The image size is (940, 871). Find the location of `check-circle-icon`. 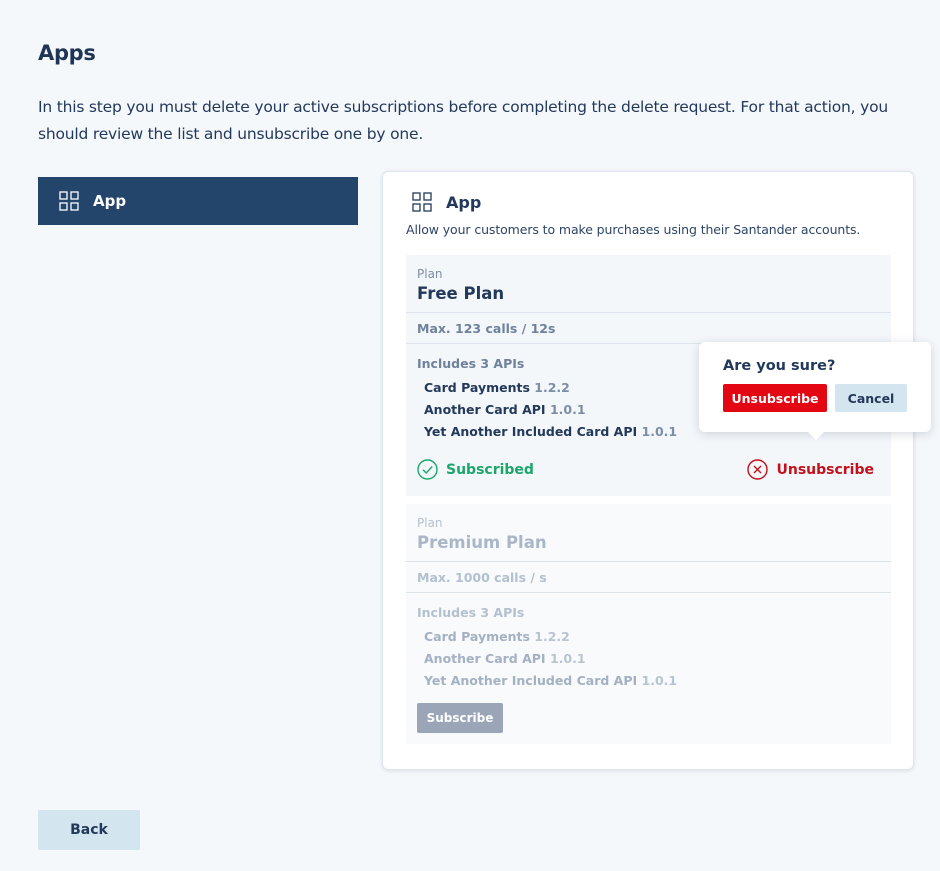

check-circle-icon is located at coordinates (427, 469).